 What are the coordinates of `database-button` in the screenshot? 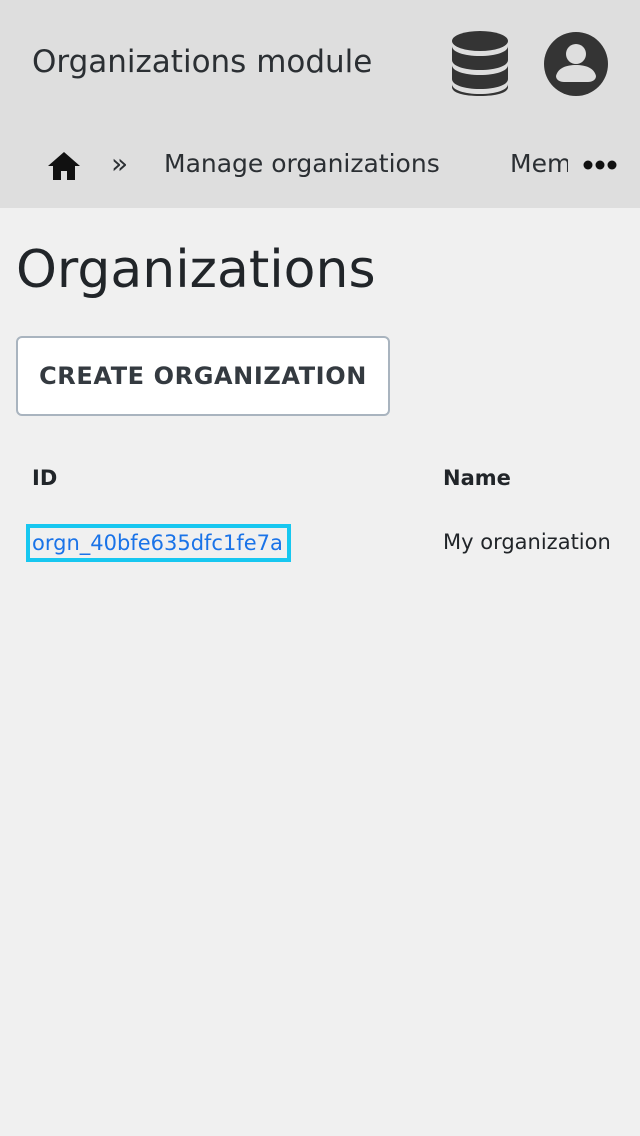 It's located at (480, 64).